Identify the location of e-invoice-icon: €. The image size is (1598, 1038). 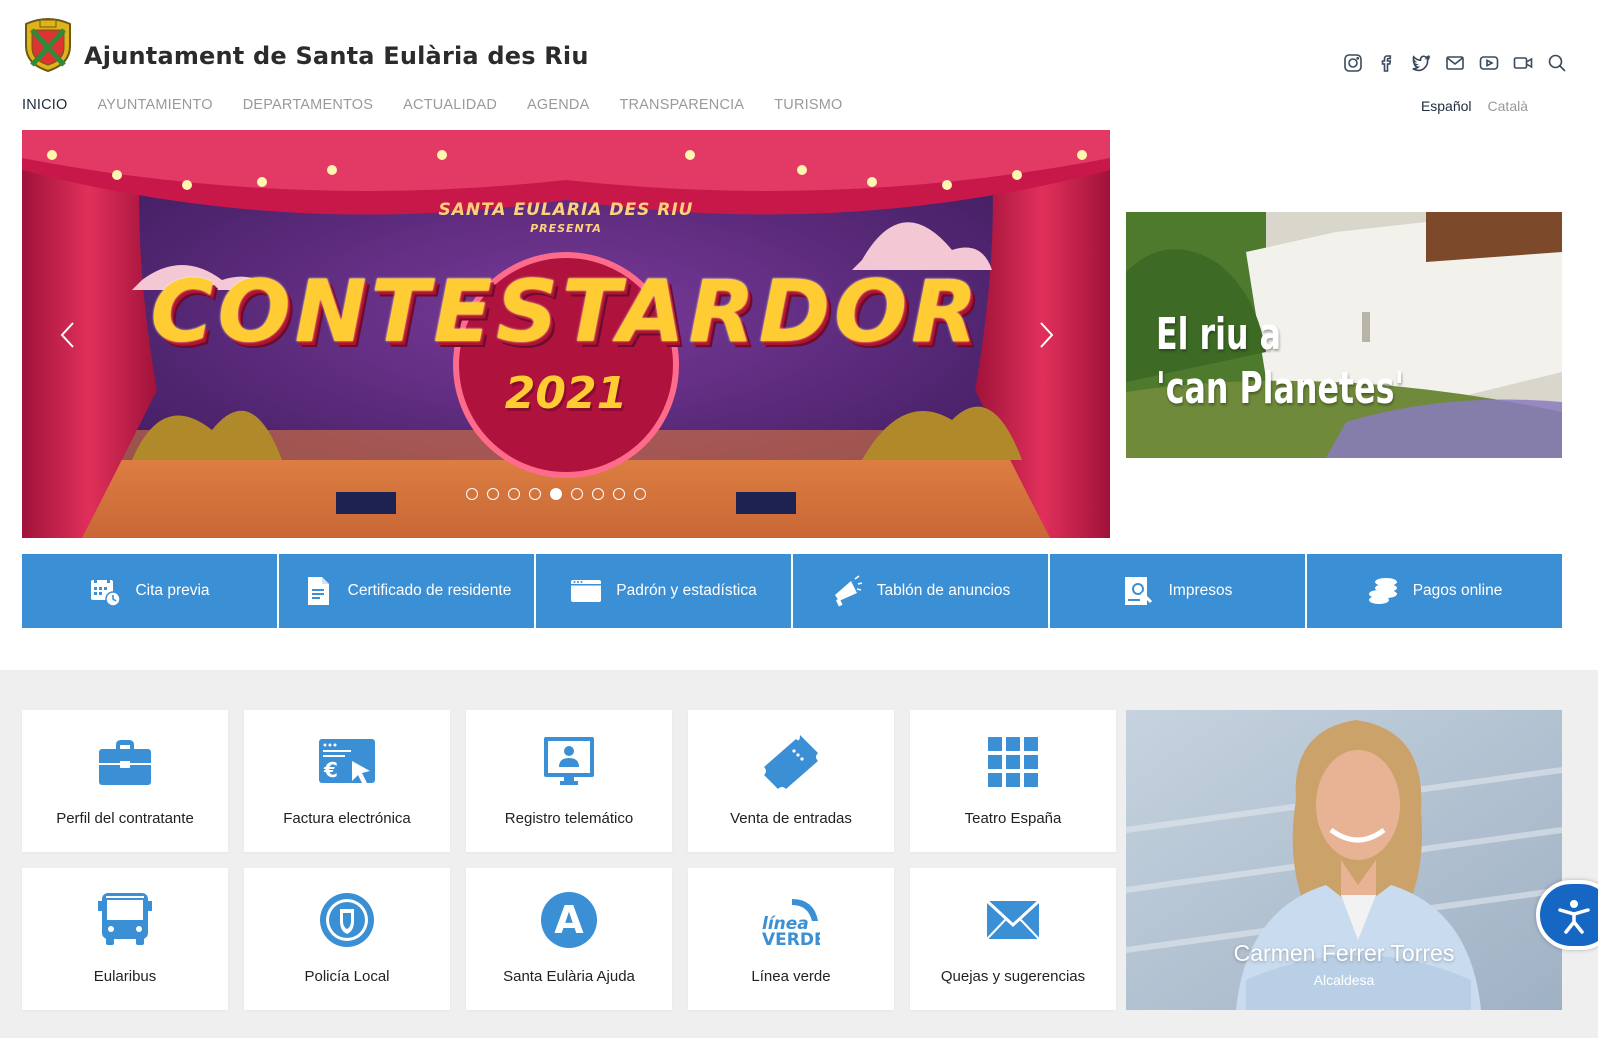
(347, 762).